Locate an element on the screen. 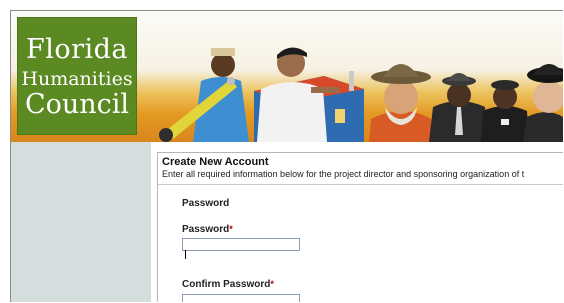 The height and width of the screenshot is (303, 564). password-input is located at coordinates (241, 244).